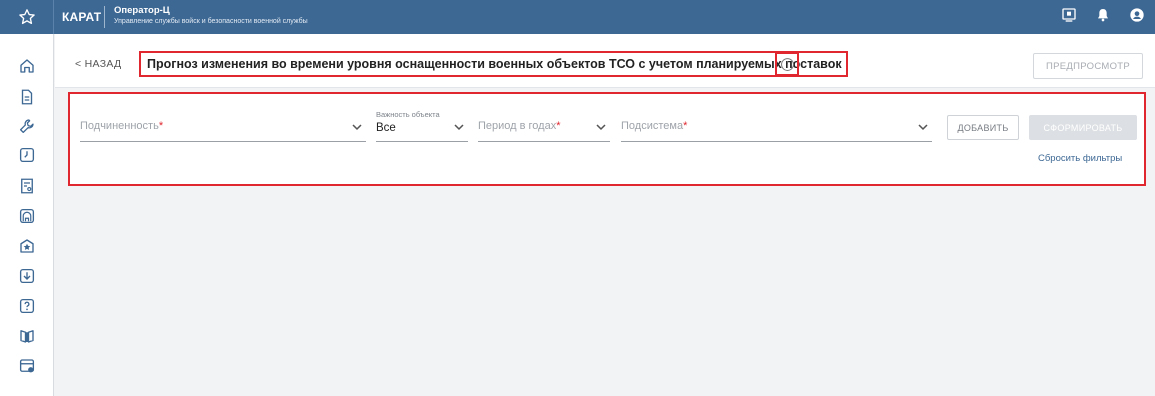 The height and width of the screenshot is (396, 1155). What do you see at coordinates (408, 114) in the screenshot?
I see `importance-caption: Важность объекта` at bounding box center [408, 114].